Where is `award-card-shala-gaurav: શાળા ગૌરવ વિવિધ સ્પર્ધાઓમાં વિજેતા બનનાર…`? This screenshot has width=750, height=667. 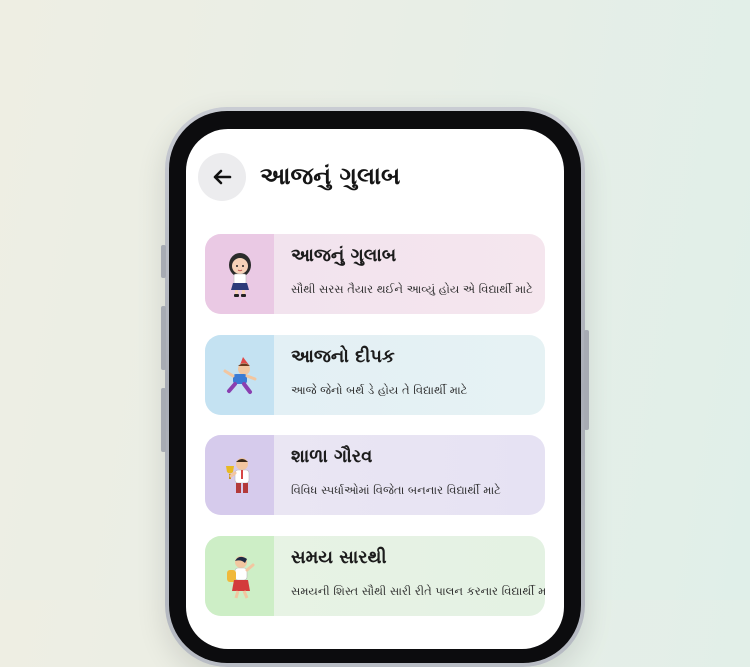
award-card-shala-gaurav: શાળા ગૌરવ વિવિધ સ્પર્ધાઓમાં વિજેતા બનનાર… is located at coordinates (375, 475).